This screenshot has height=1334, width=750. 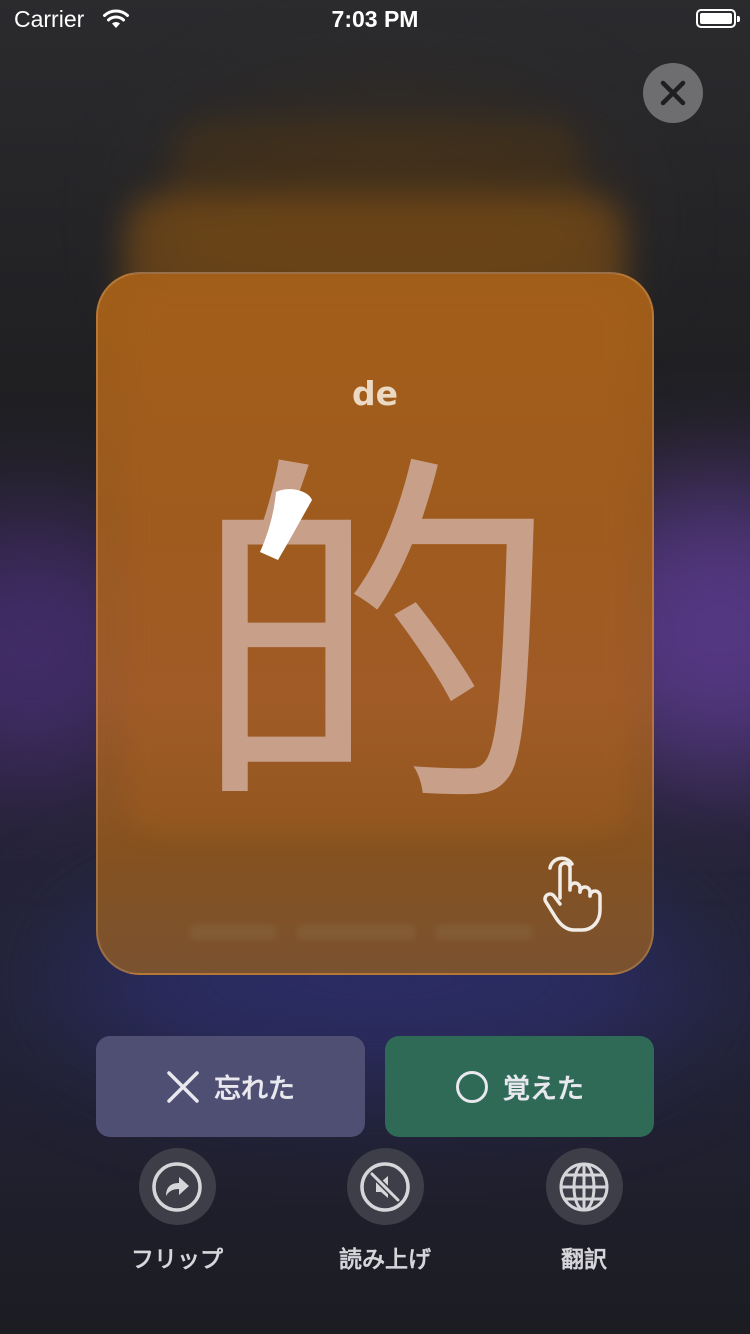 I want to click on speaker-muted-icon, so click(x=385, y=1186).